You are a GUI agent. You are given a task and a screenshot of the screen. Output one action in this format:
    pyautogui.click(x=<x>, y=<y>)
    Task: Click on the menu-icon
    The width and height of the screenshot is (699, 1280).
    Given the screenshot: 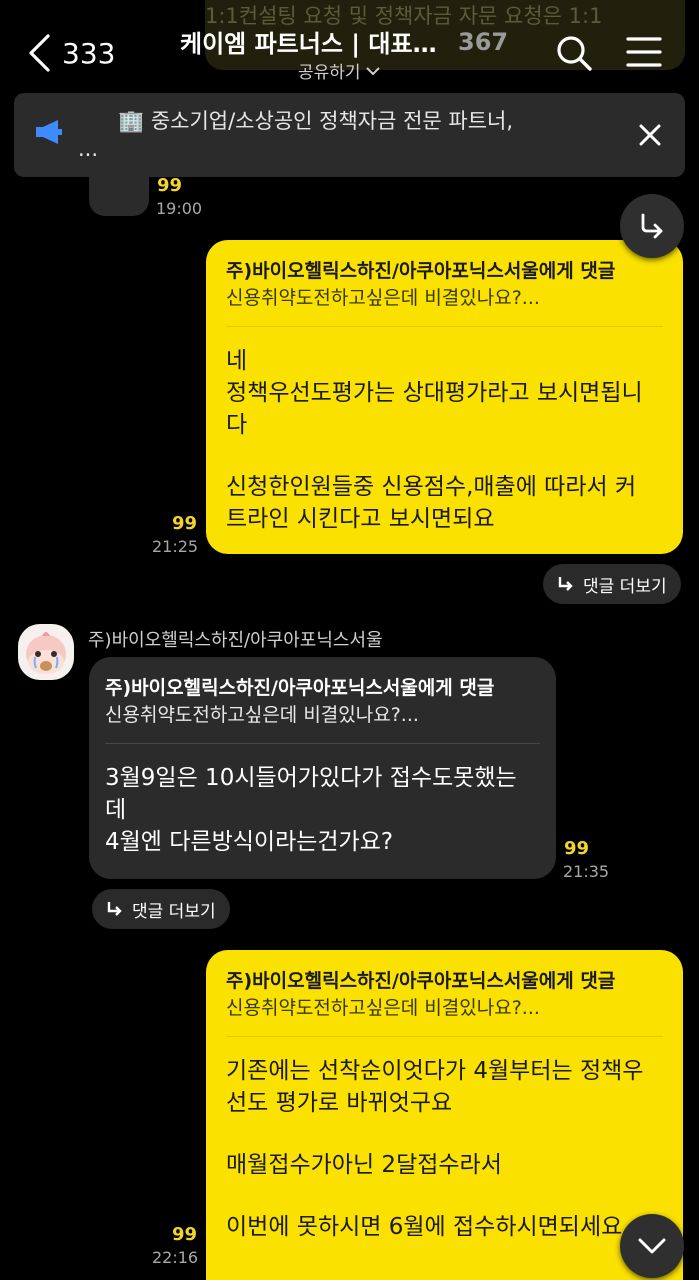 What is the action you would take?
    pyautogui.click(x=644, y=52)
    